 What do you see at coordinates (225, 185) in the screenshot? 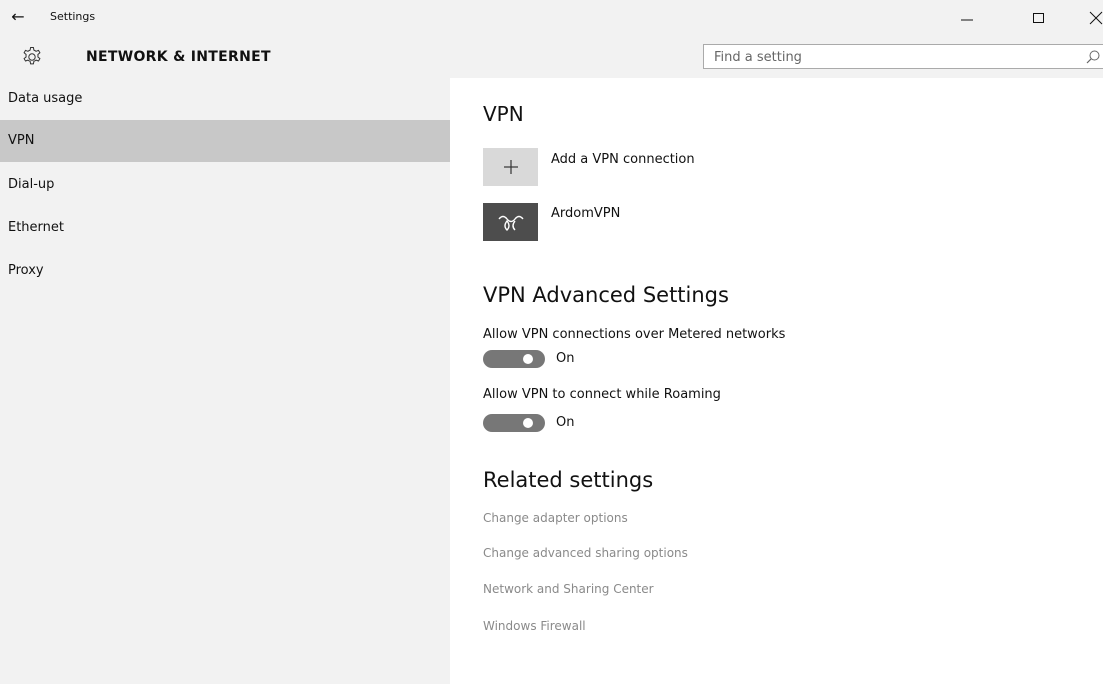
I see `sidebar-item-dial-up: Dial-up` at bounding box center [225, 185].